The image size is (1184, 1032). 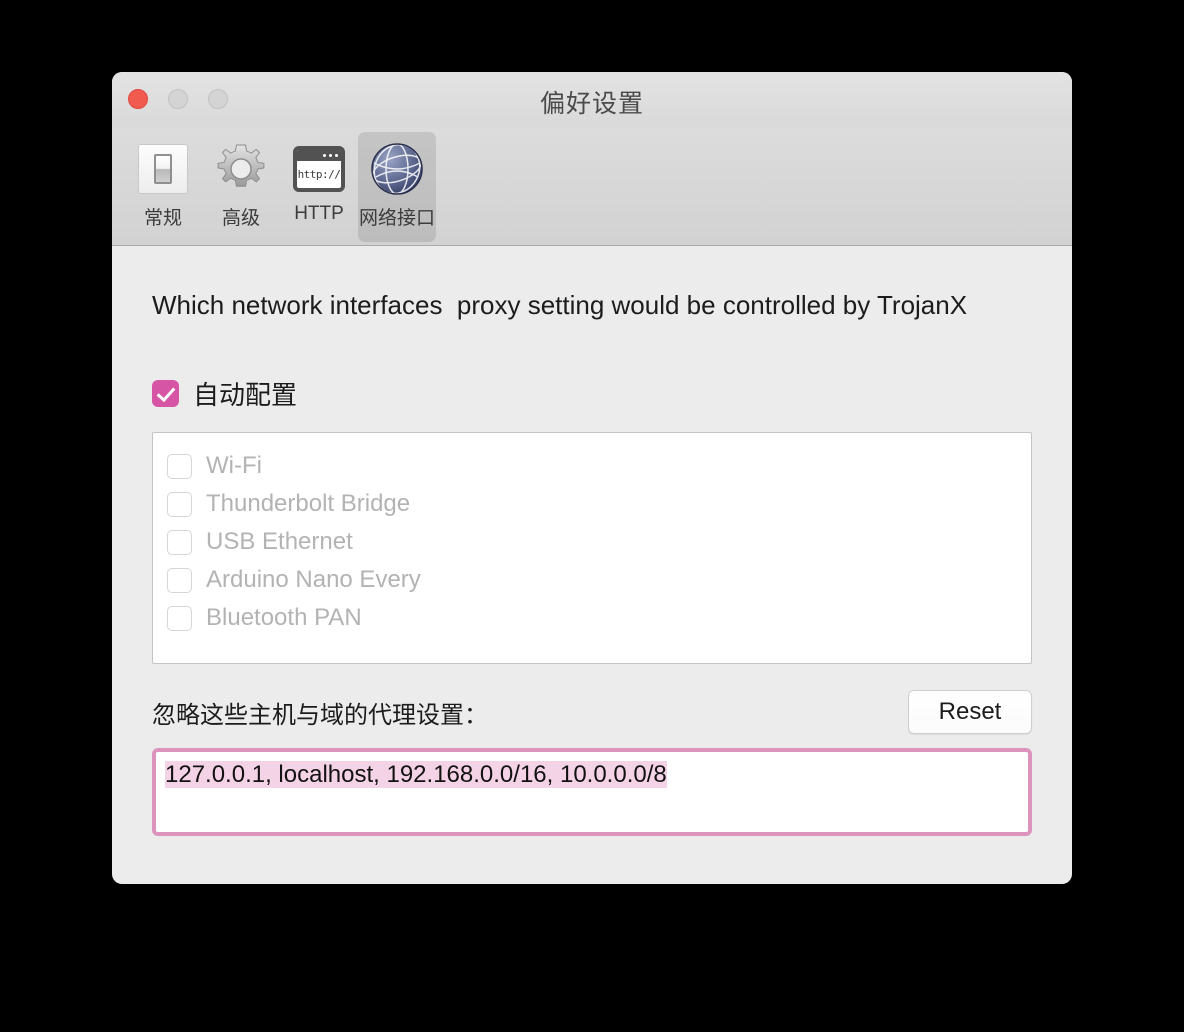 I want to click on toolbar-tab-http: http:// HTTP, so click(x=319, y=187).